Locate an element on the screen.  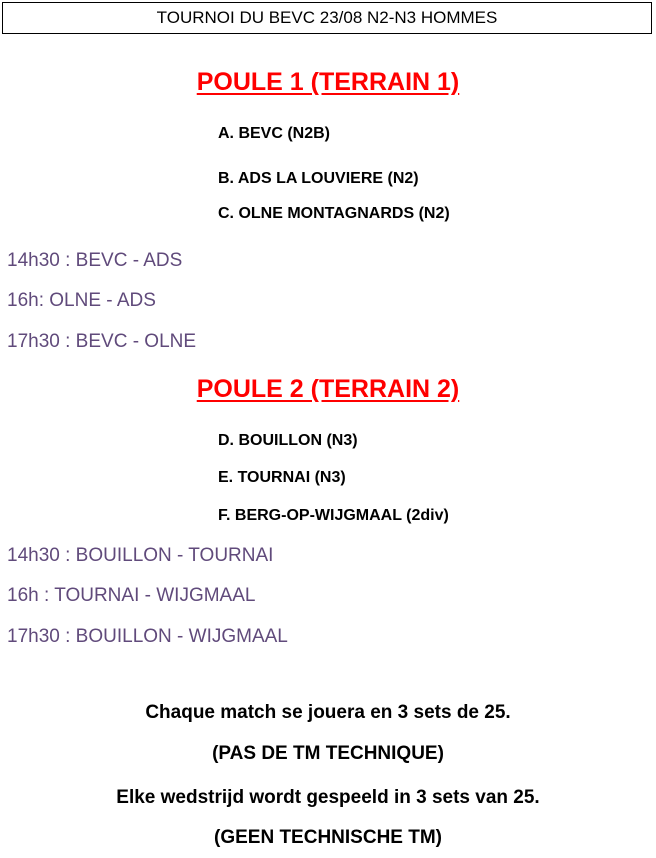
rules-note-nl-timeout: (GEEN TECHNISCHE TM) is located at coordinates (328, 837).